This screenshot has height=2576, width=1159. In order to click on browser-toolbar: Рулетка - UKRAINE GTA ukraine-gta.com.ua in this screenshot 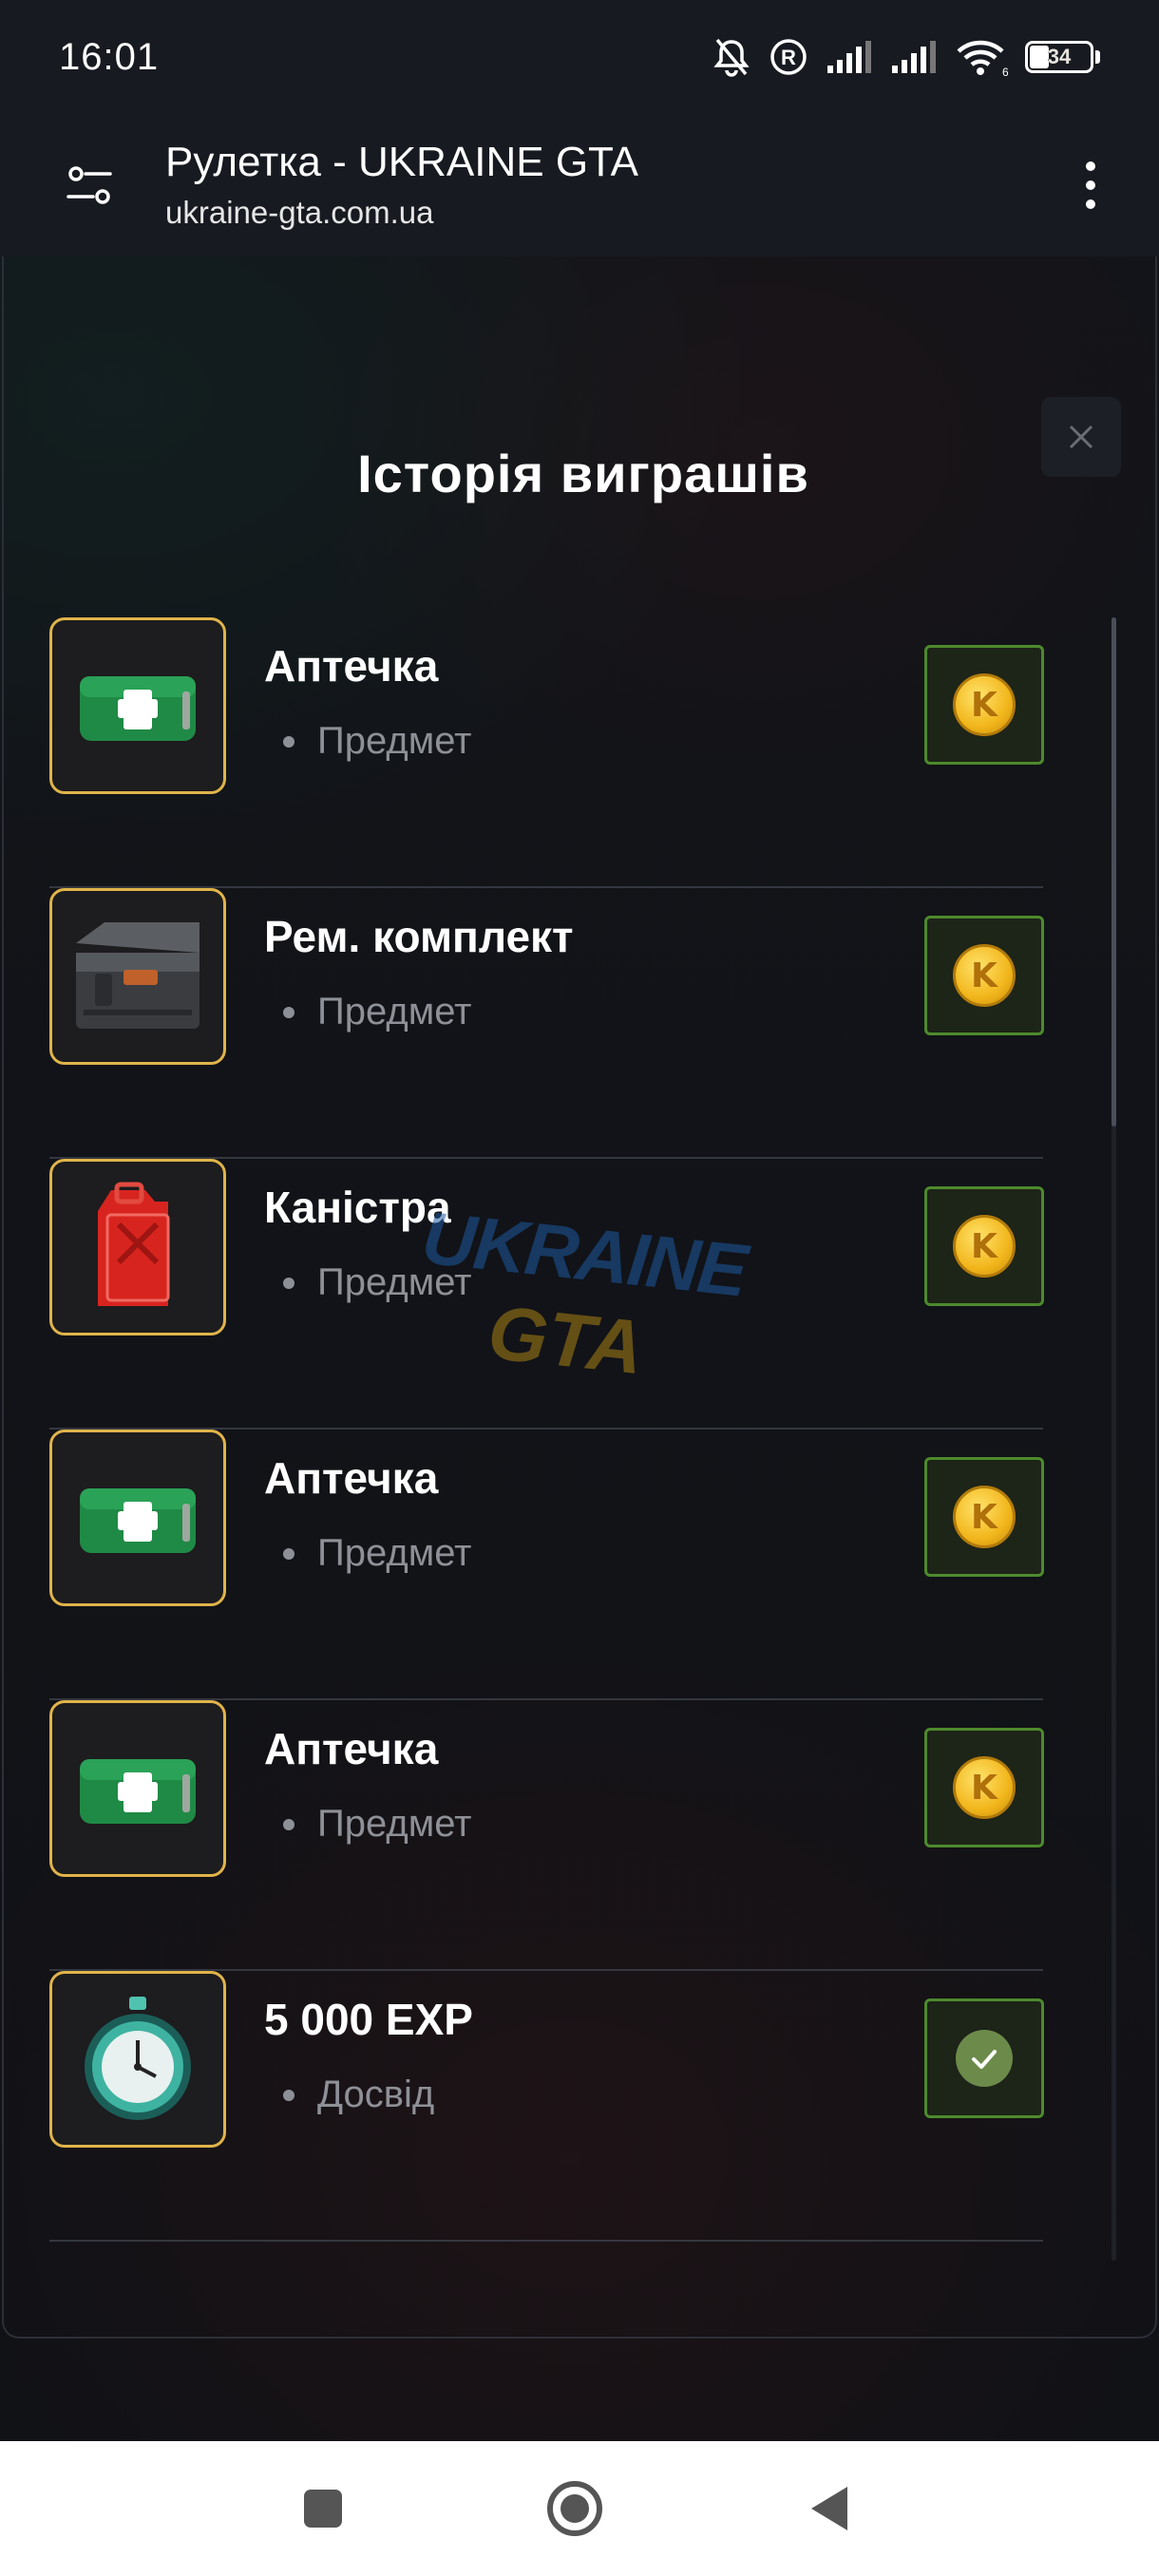, I will do `click(579, 185)`.